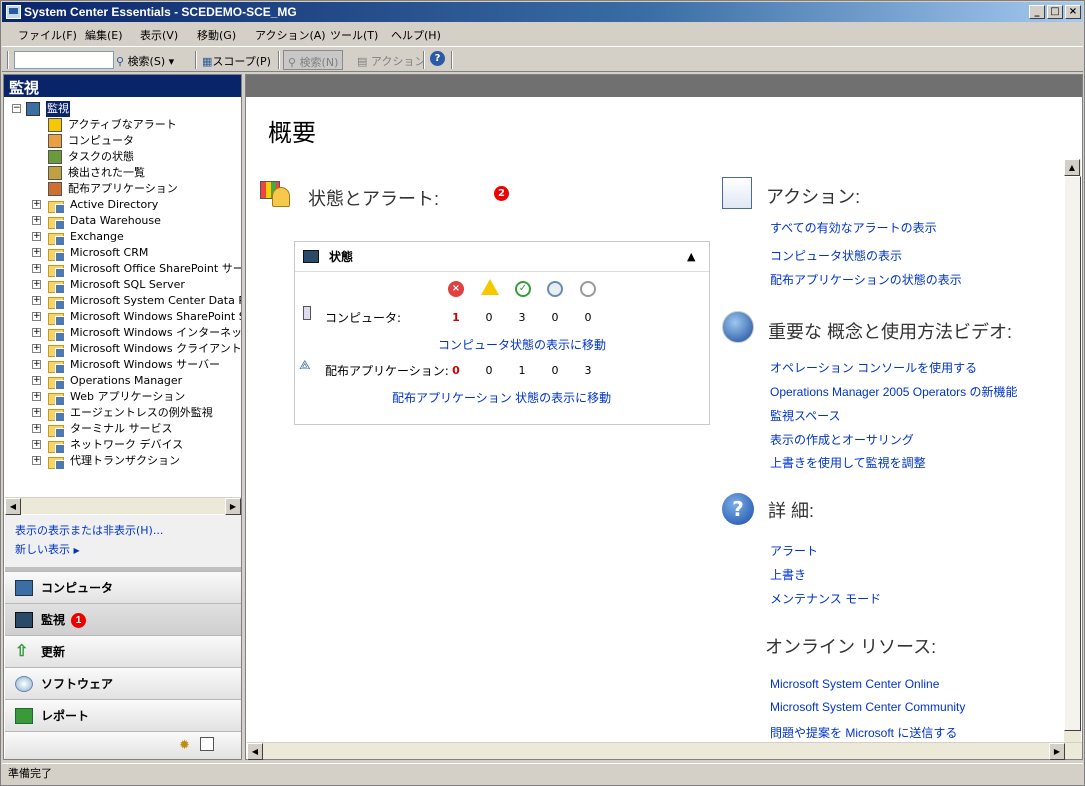 The height and width of the screenshot is (786, 1085). Describe the element at coordinates (64, 60) in the screenshot. I see `search-input` at that location.